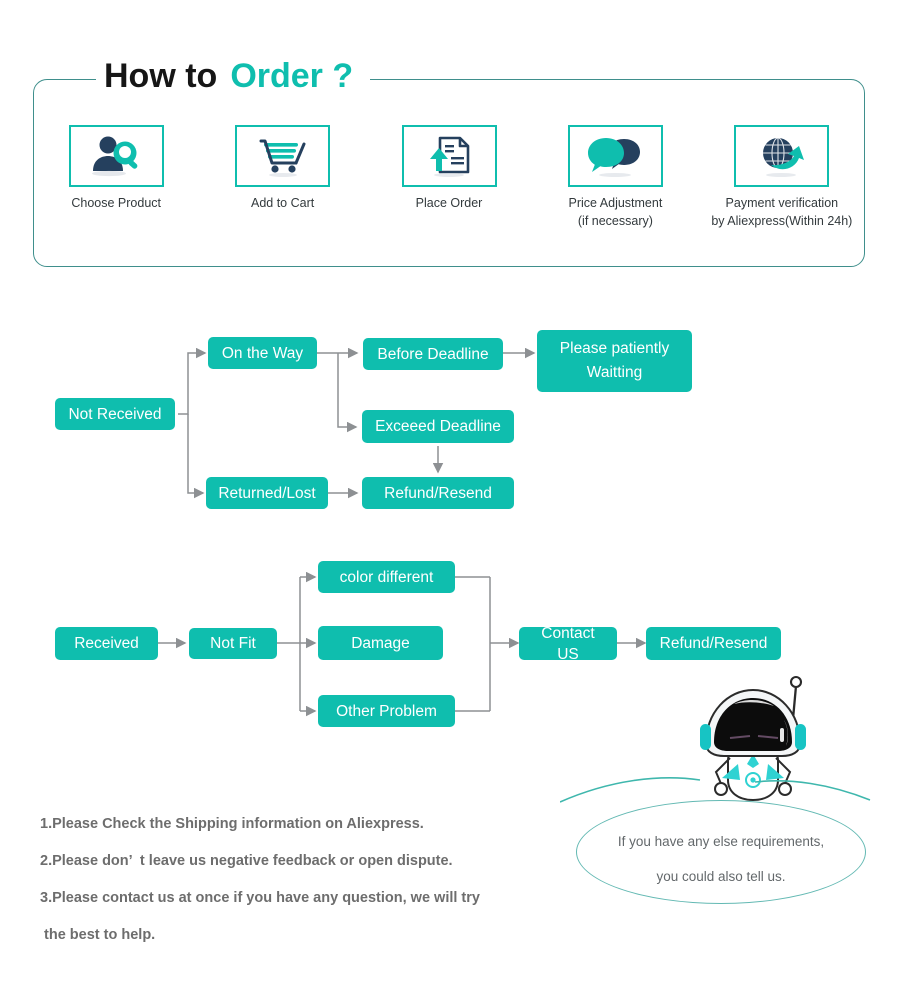 The image size is (900, 1000). Describe the element at coordinates (380, 643) in the screenshot. I see `node-damage: Damage` at that location.